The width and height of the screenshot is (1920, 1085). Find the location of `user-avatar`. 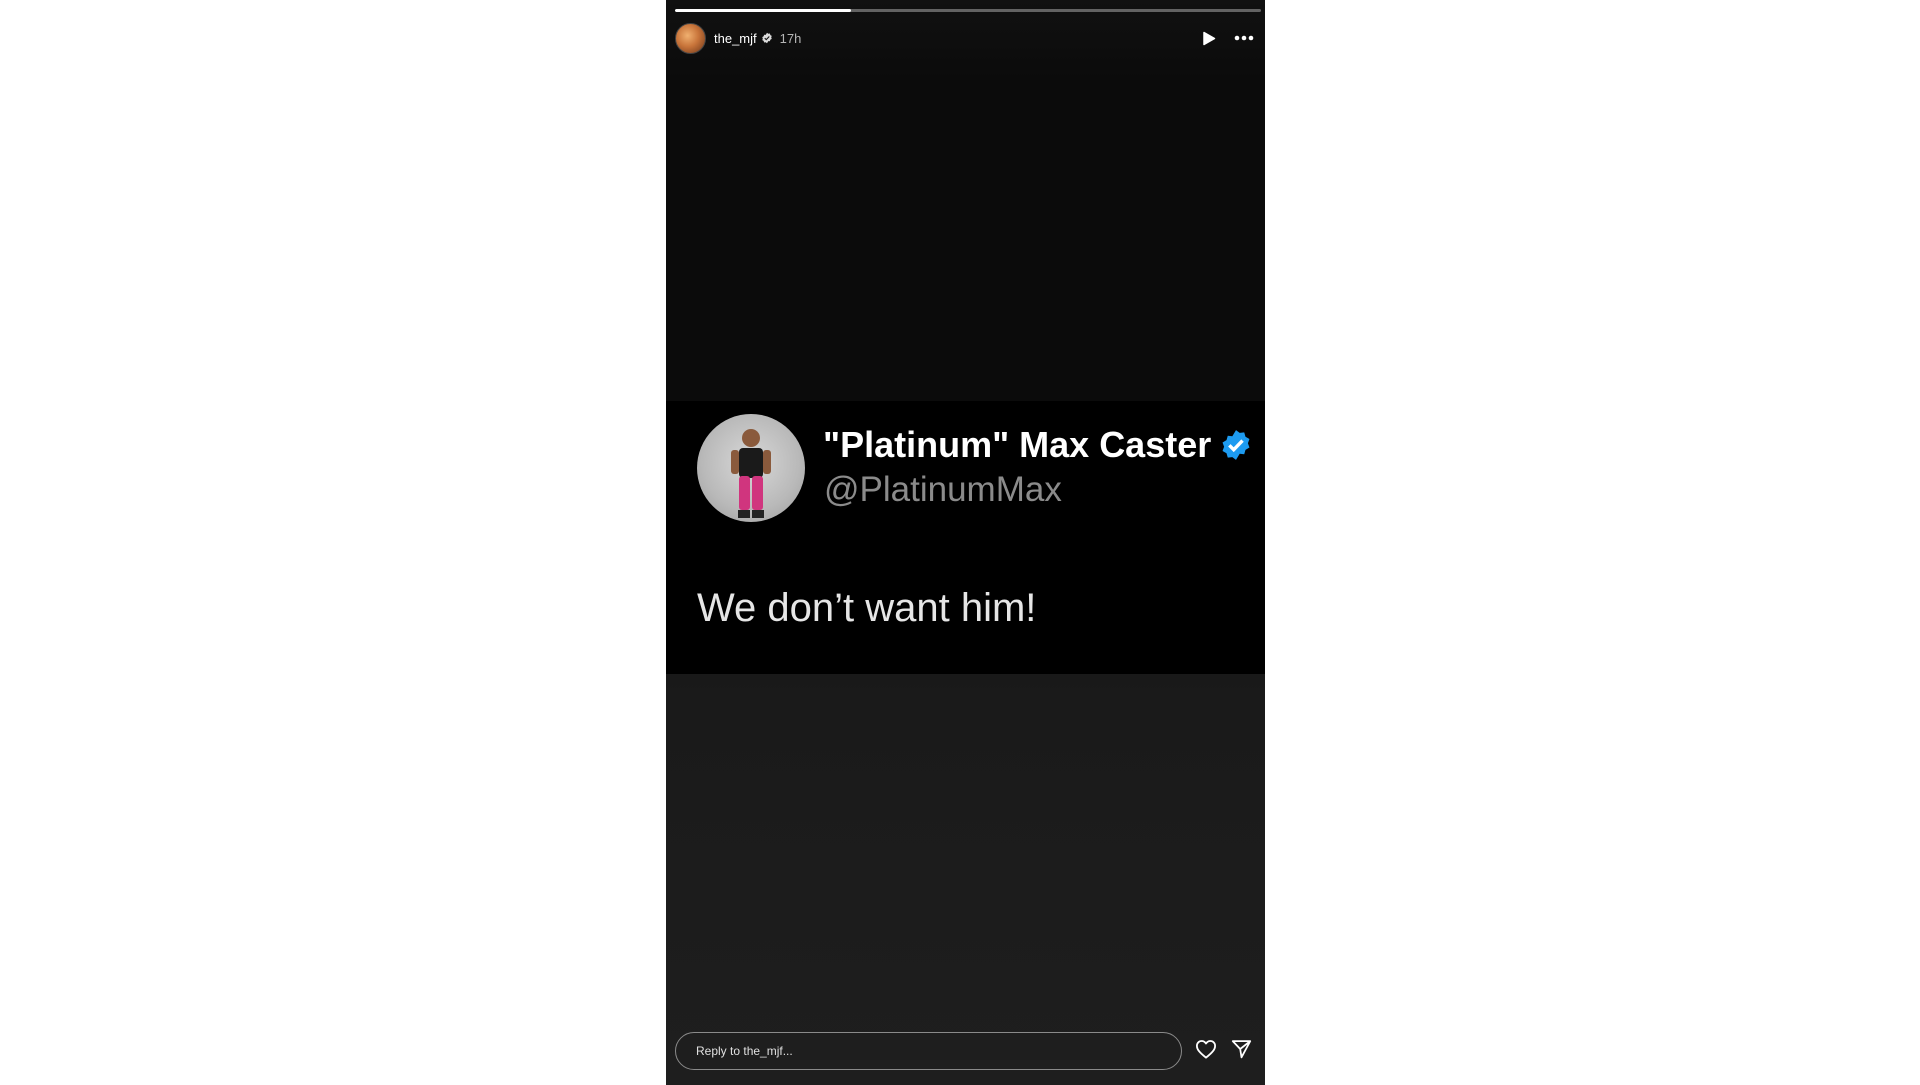

user-avatar is located at coordinates (690, 38).